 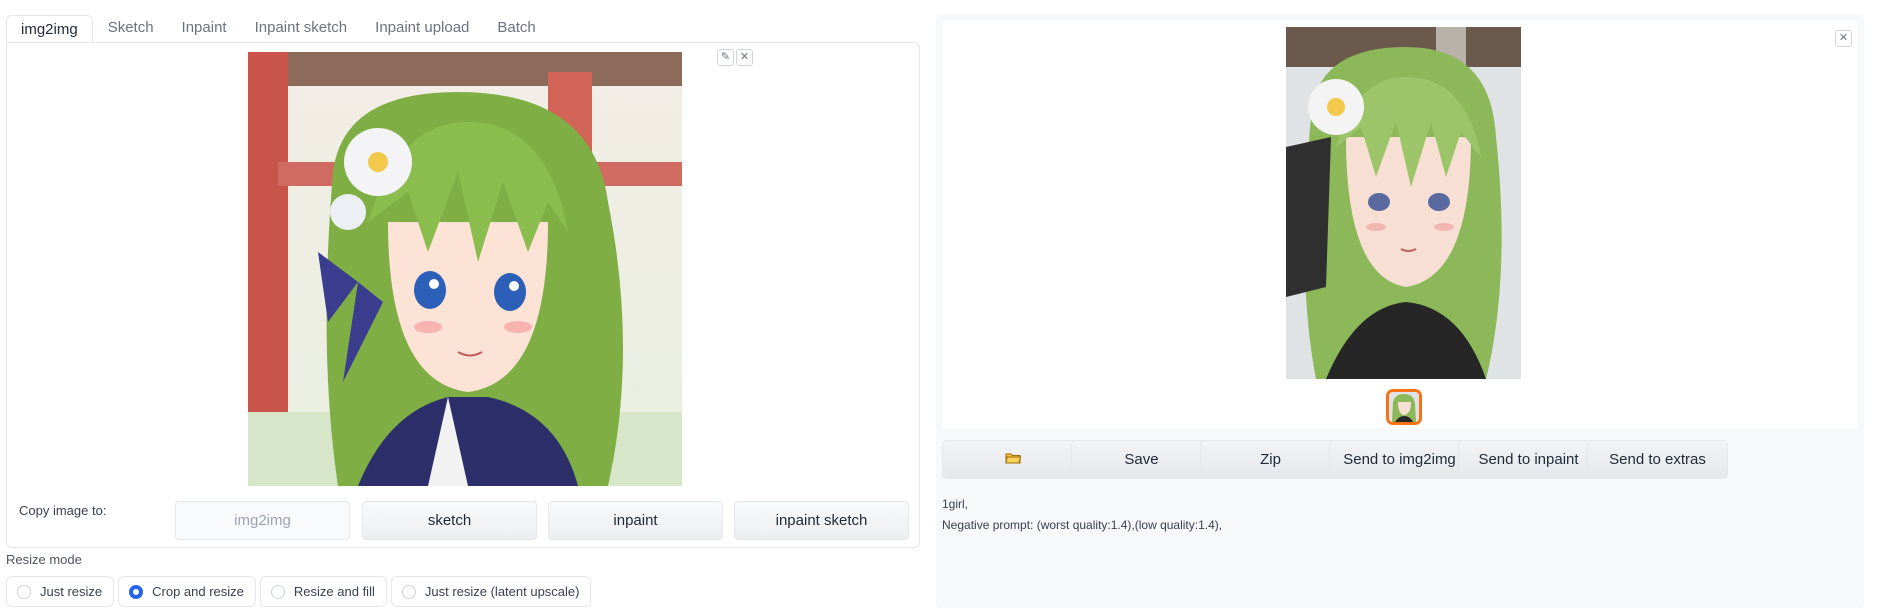 What do you see at coordinates (516, 29) in the screenshot?
I see `tab-batch: Batch` at bounding box center [516, 29].